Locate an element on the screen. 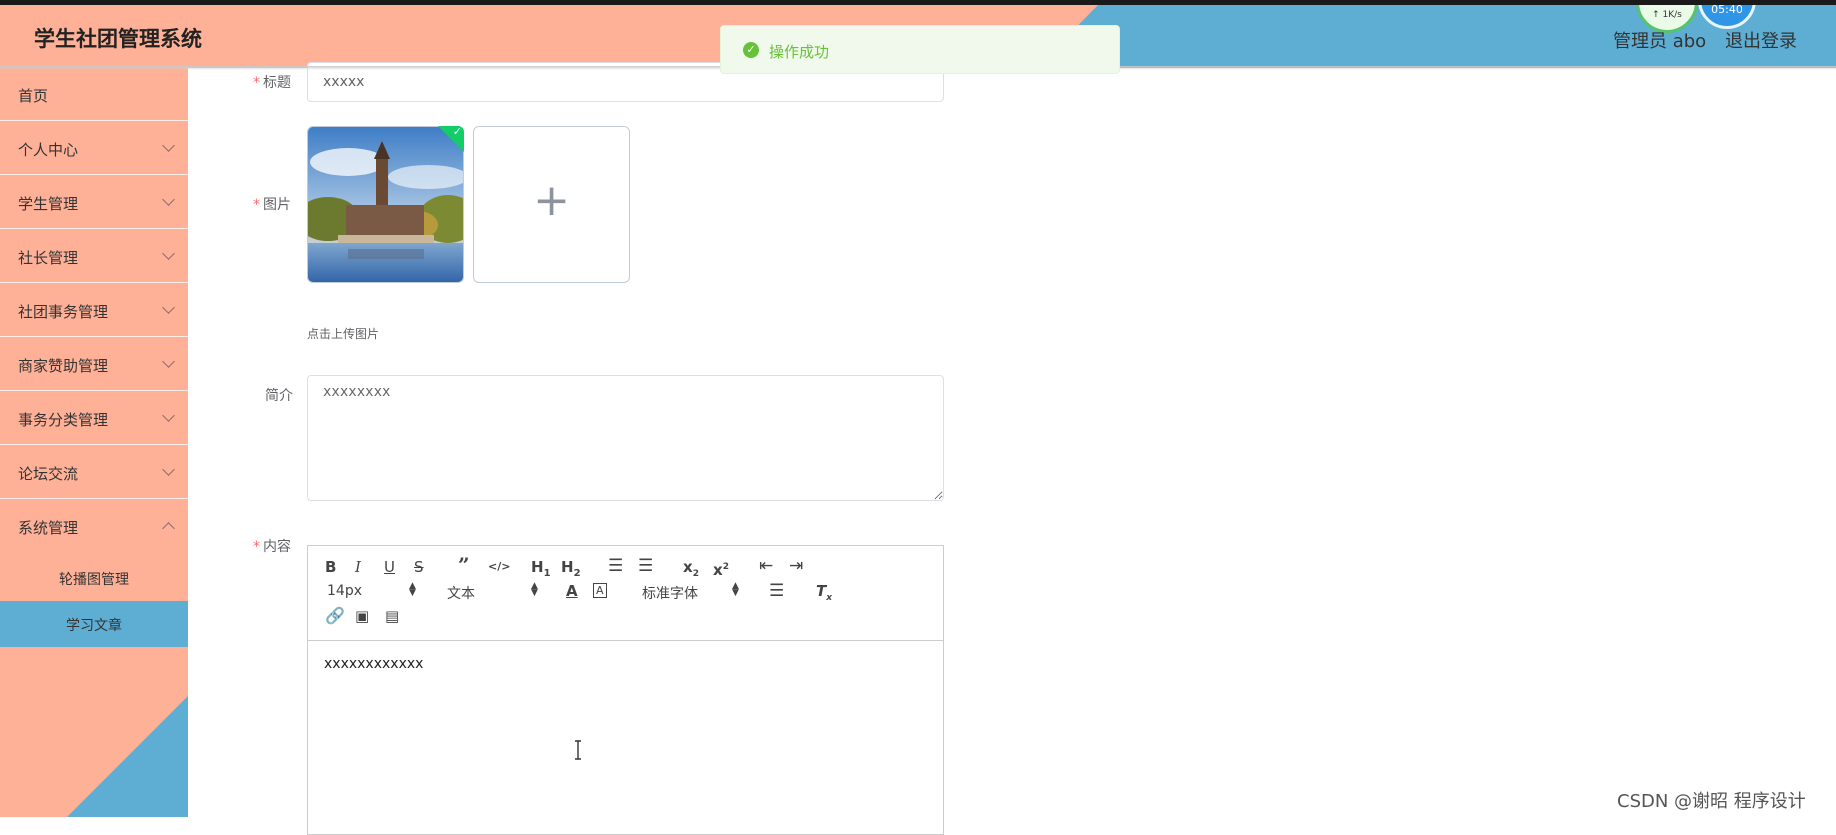  text-cursor-icon is located at coordinates (578, 750).